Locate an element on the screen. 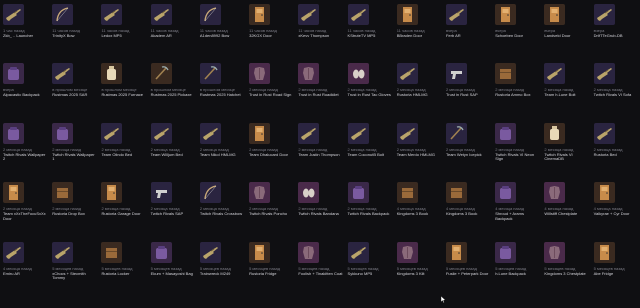 This screenshot has width=640, height=308. item-name: Twitch Rivals Crossbow is located at coordinates (221, 214).